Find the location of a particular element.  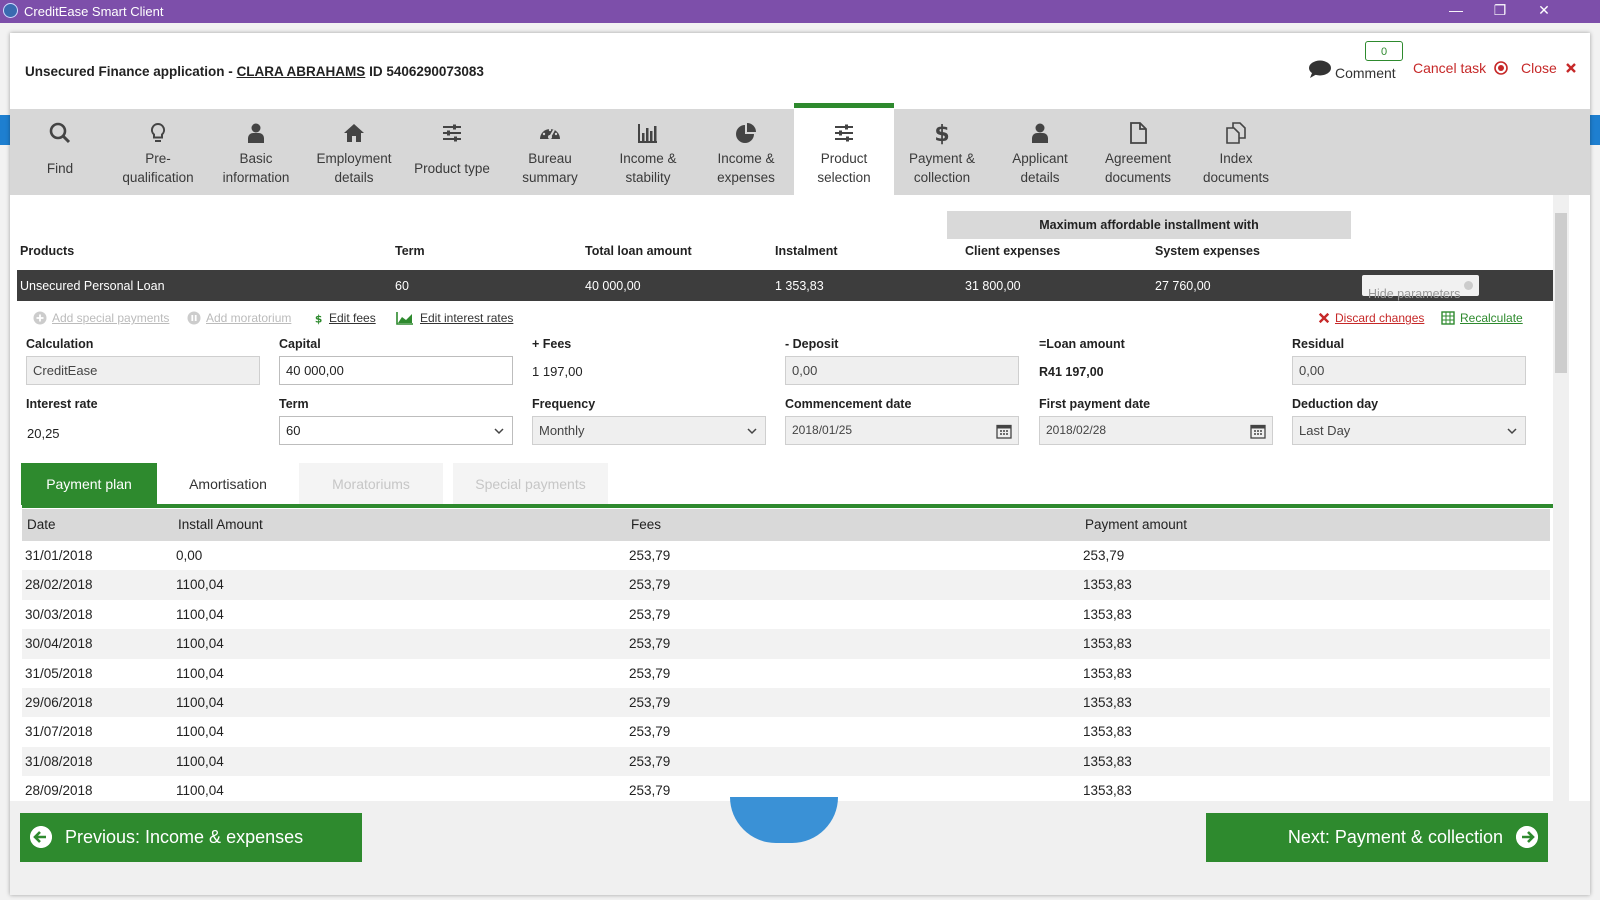

nav-agreement-documents: Agreement documents is located at coordinates (1138, 152).